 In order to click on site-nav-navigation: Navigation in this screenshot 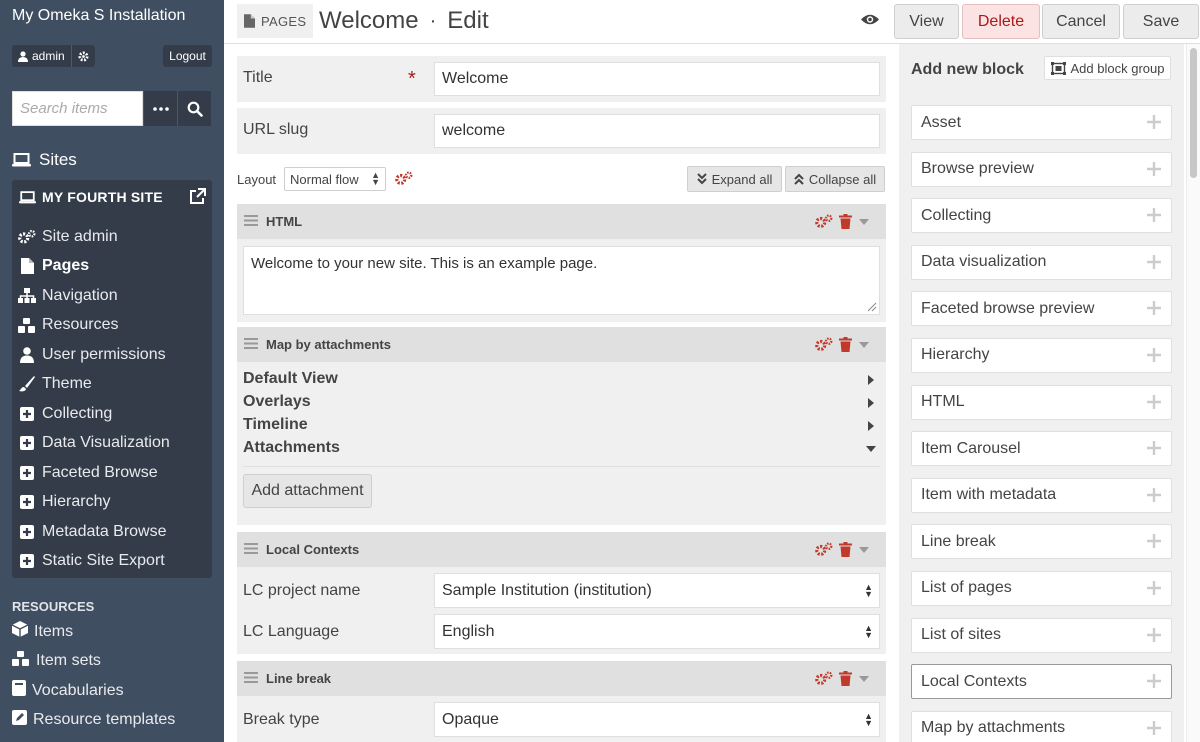, I will do `click(94, 296)`.